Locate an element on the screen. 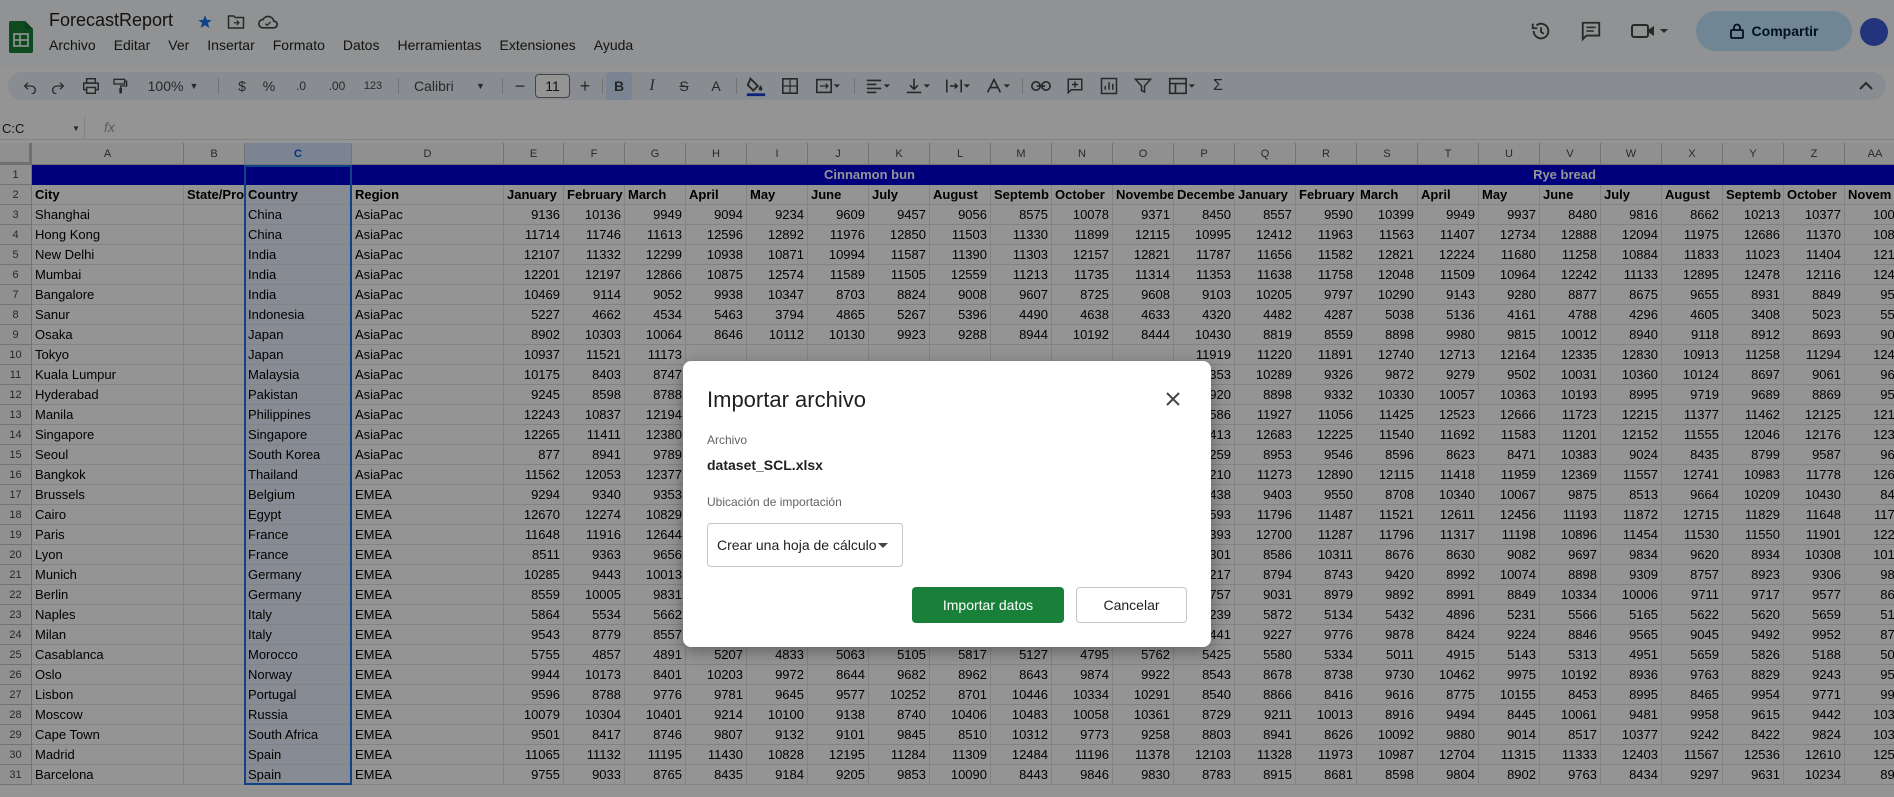 The width and height of the screenshot is (1894, 797). import-location-select: Crear una hoja de cálculo is located at coordinates (805, 545).